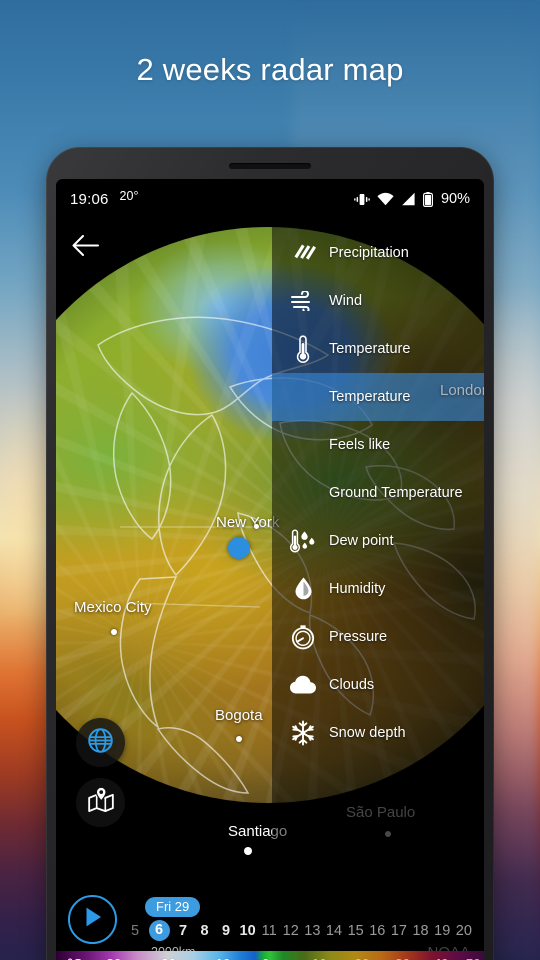  I want to click on hour-tick: 11, so click(269, 931).